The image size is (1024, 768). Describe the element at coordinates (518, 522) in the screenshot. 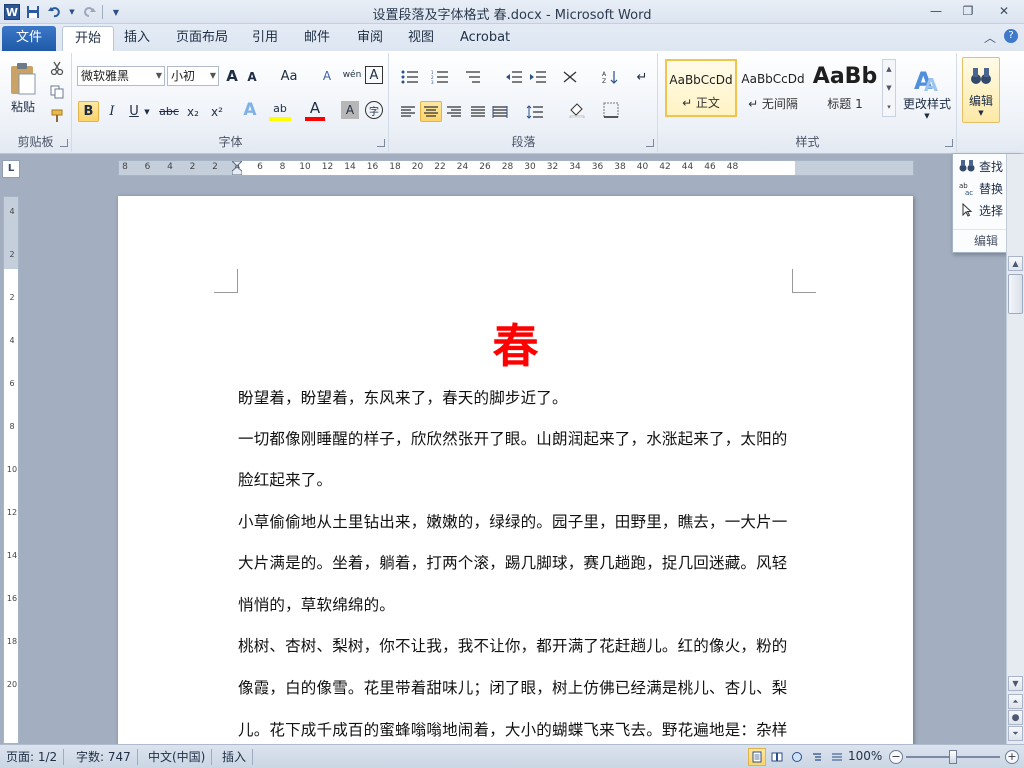

I see `document-line: 小草偷偷地从土里钻出来，嫩嫩的，绿绿的。园子里，田野里，瞧去，一大片一` at that location.